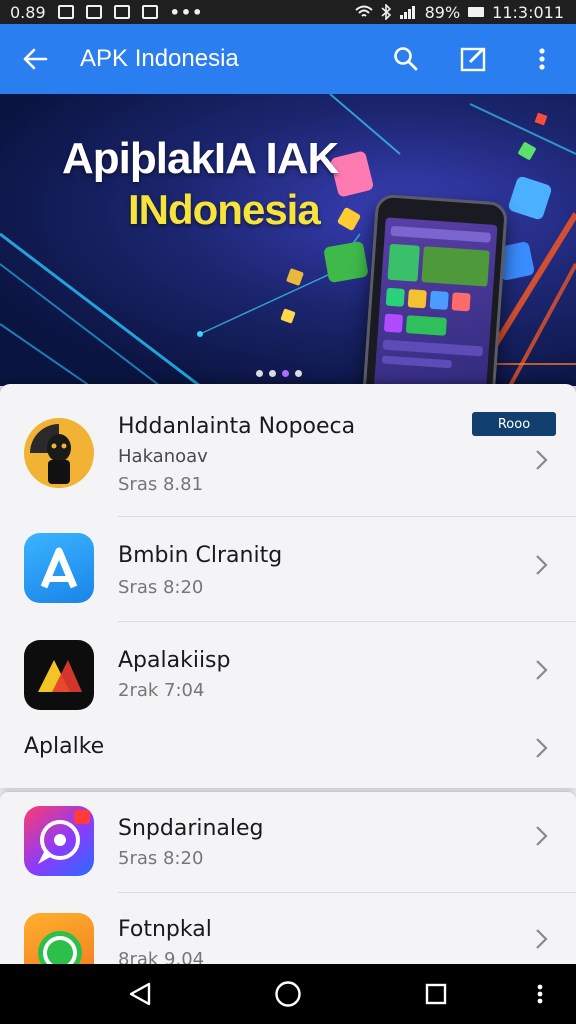 The width and height of the screenshot is (576, 1024). I want to click on phone-illustration, so click(434, 289).